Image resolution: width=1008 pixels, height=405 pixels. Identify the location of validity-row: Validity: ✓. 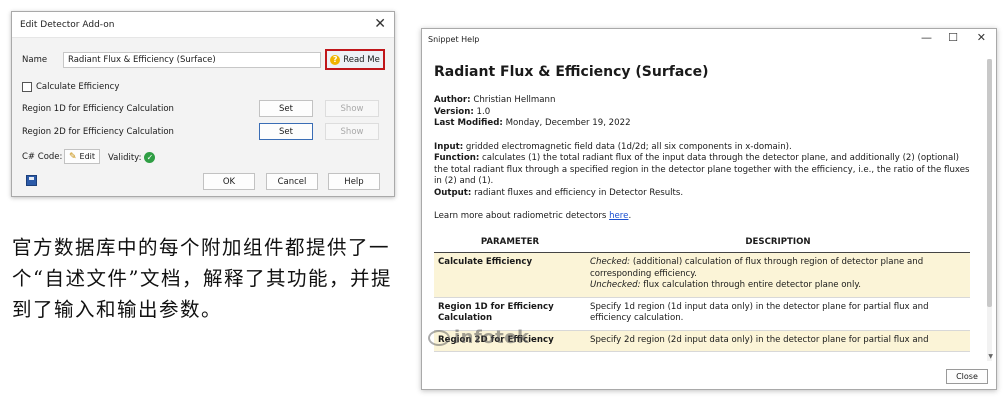
(132, 157).